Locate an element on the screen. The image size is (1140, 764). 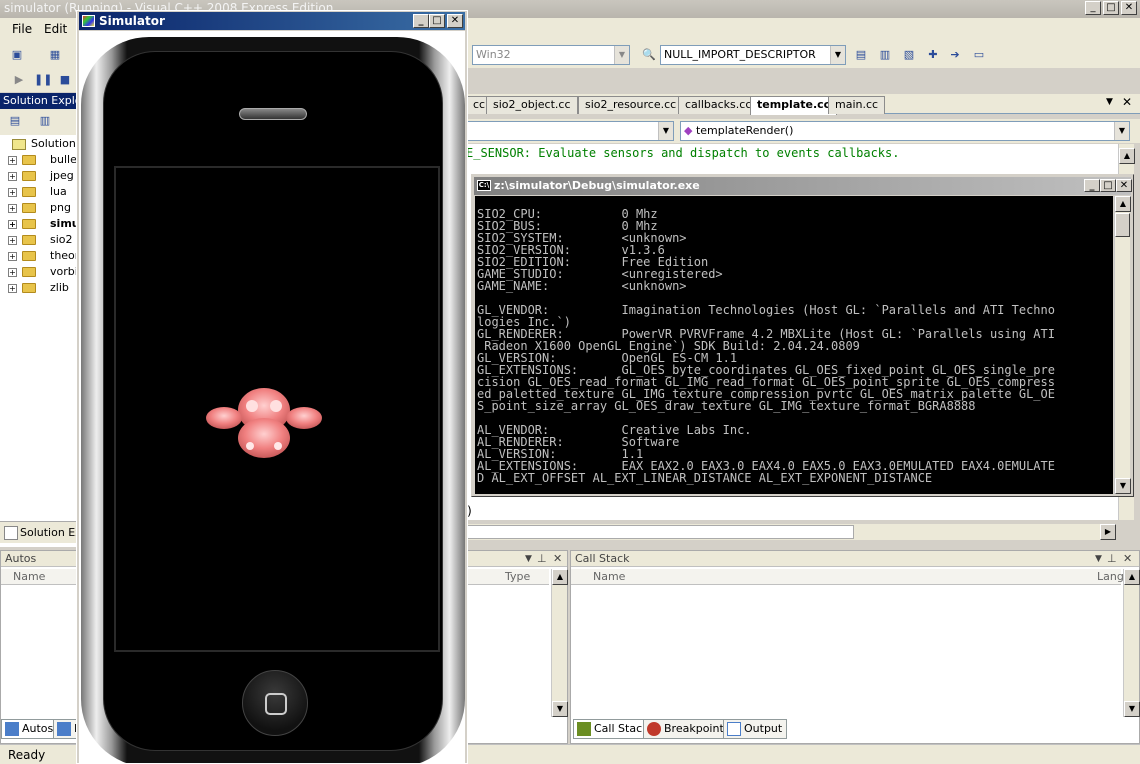
play-icon: ▶ is located at coordinates (19, 80).